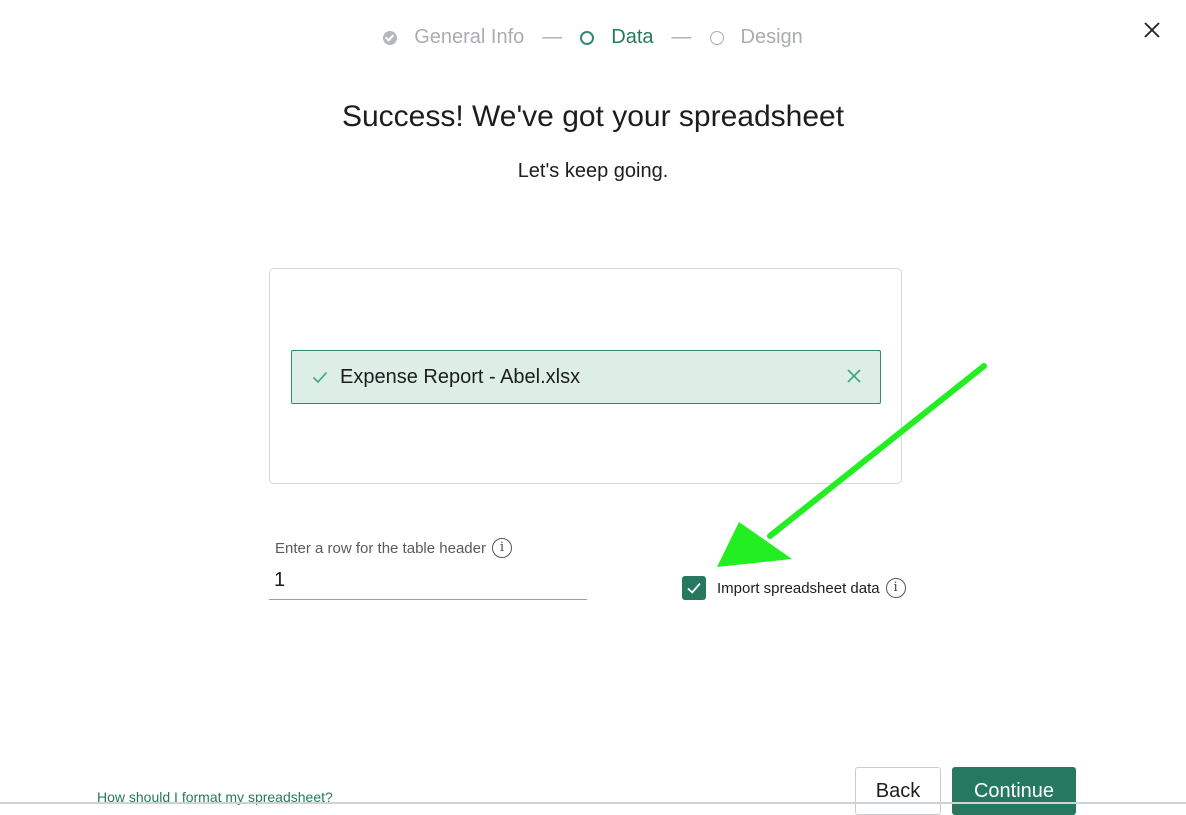  Describe the element at coordinates (1152, 30) in the screenshot. I see `close-icon` at that location.